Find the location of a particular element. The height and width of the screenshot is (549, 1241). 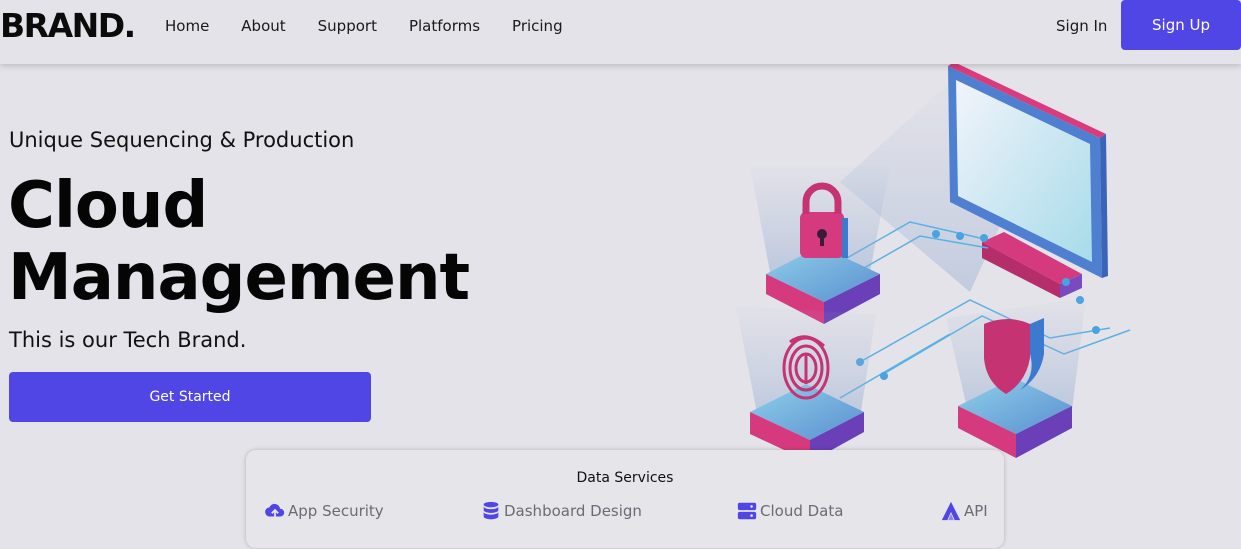

hero-headline: Cloud Management is located at coordinates (239, 242).